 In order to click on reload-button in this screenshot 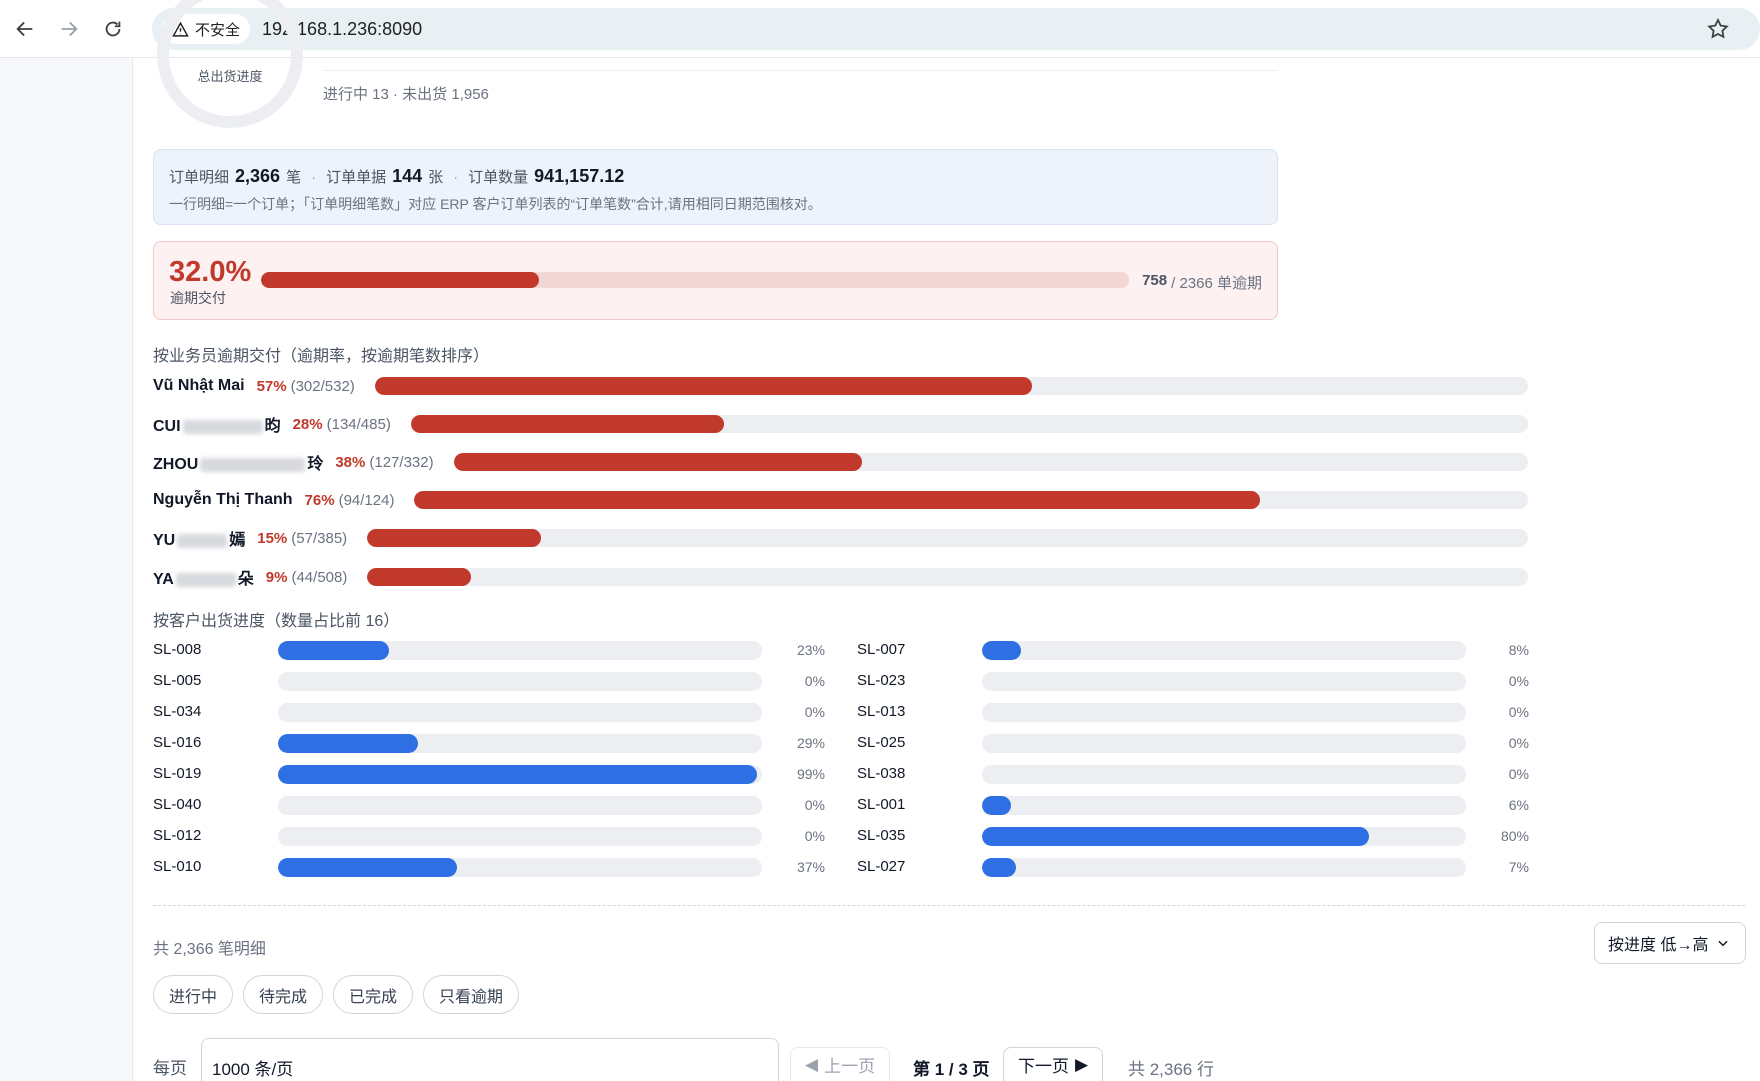, I will do `click(113, 29)`.